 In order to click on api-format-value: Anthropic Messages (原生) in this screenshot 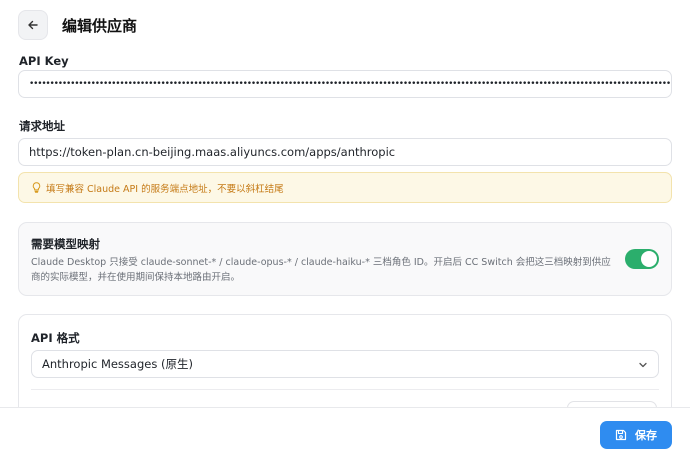, I will do `click(117, 364)`.